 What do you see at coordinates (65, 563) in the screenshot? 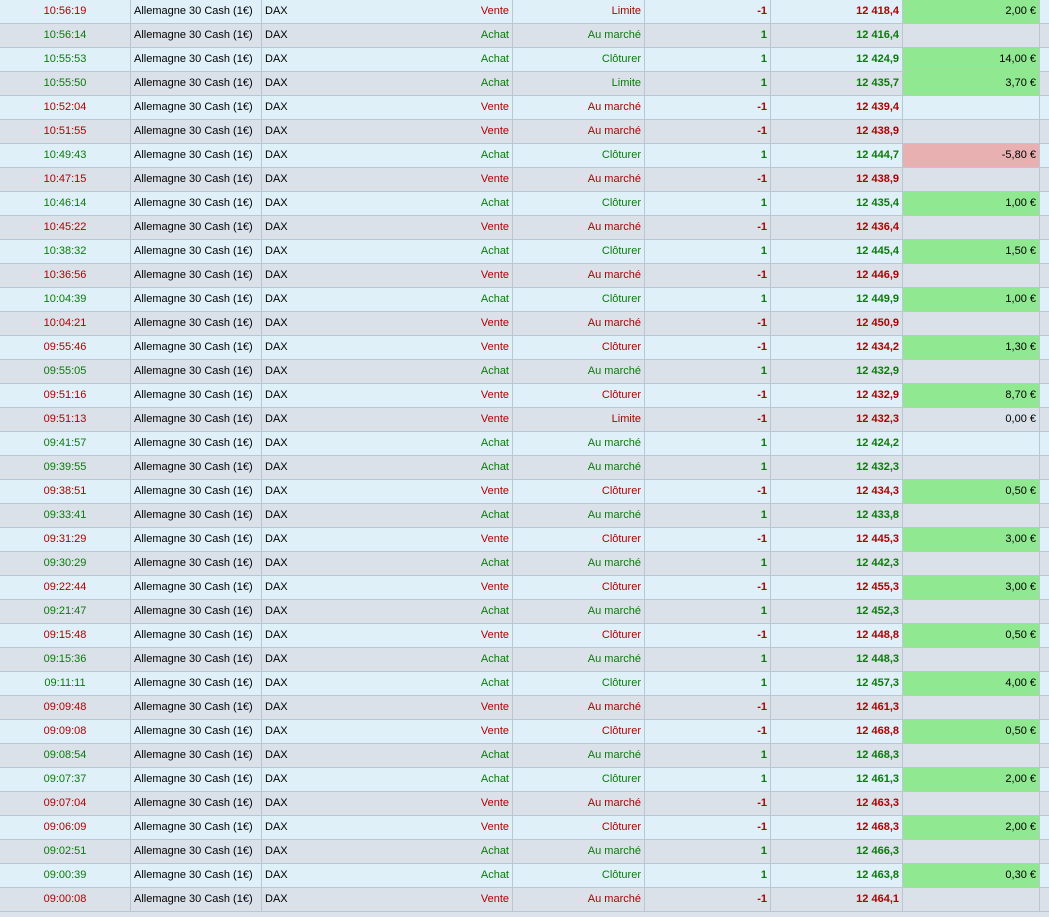
I see `time-cell: 09:30:29` at bounding box center [65, 563].